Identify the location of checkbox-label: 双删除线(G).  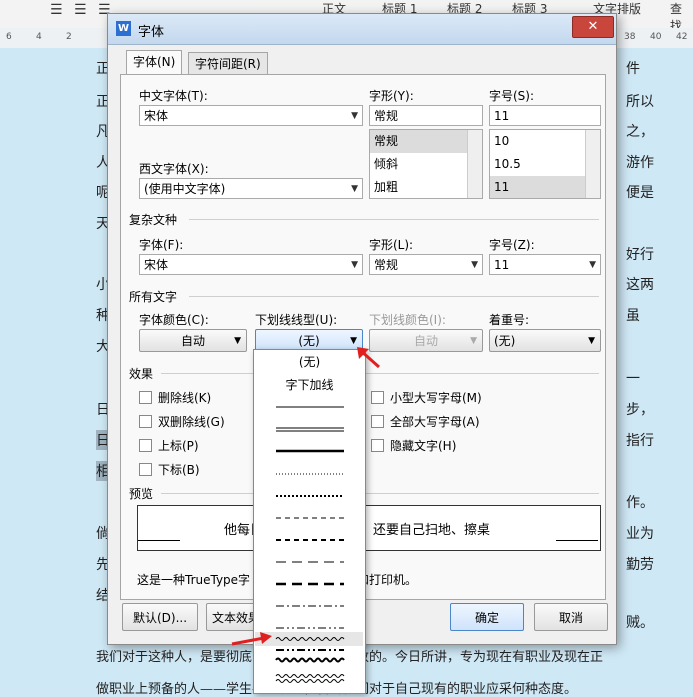
(191, 422).